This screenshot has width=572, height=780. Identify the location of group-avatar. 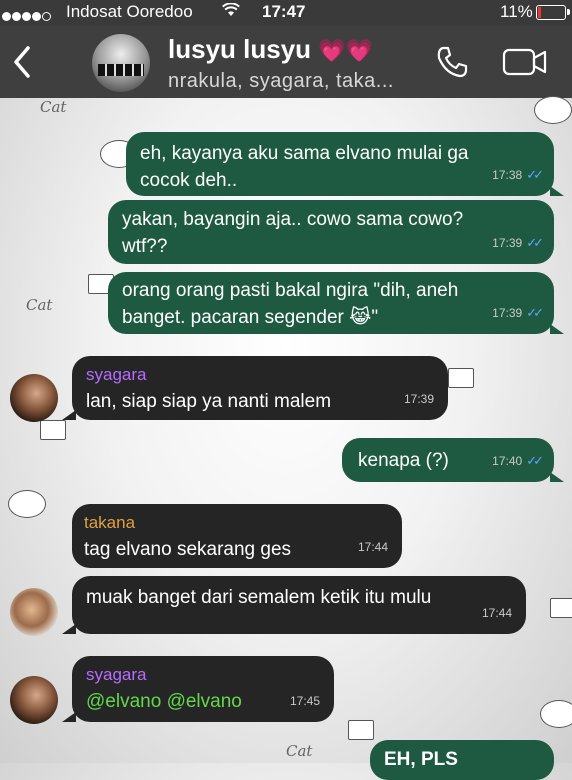
(121, 63).